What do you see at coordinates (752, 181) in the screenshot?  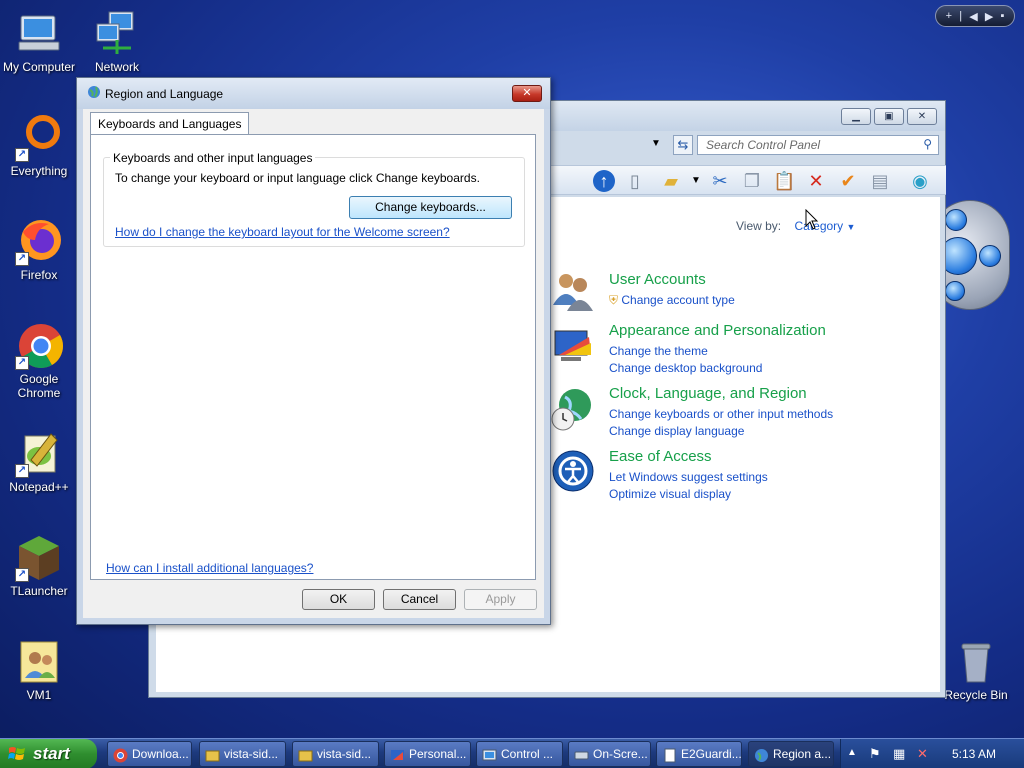 I see `copy-icon: ❐` at bounding box center [752, 181].